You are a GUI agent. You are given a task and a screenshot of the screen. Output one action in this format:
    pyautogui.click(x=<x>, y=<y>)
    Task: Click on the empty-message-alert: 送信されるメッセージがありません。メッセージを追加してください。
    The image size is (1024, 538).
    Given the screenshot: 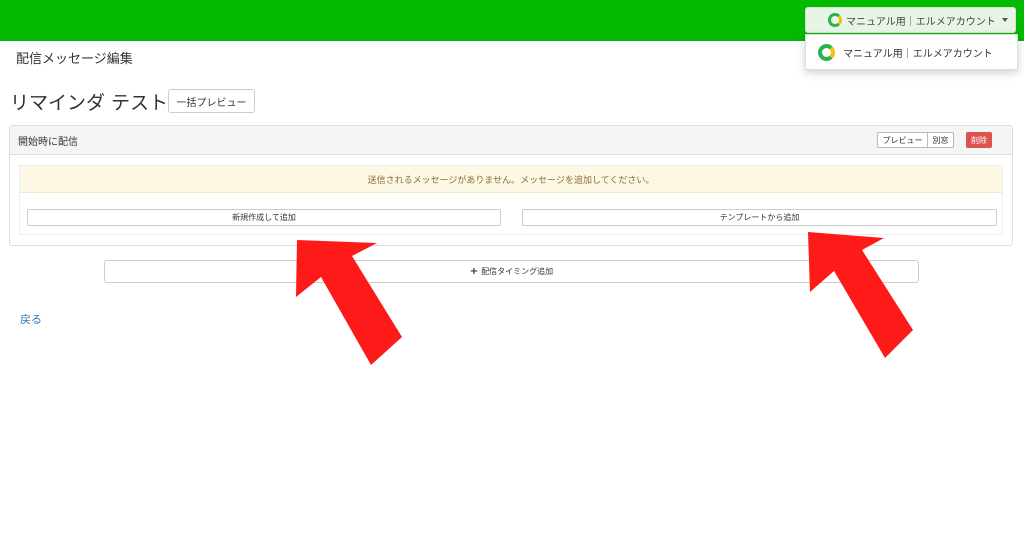 What is the action you would take?
    pyautogui.click(x=511, y=179)
    